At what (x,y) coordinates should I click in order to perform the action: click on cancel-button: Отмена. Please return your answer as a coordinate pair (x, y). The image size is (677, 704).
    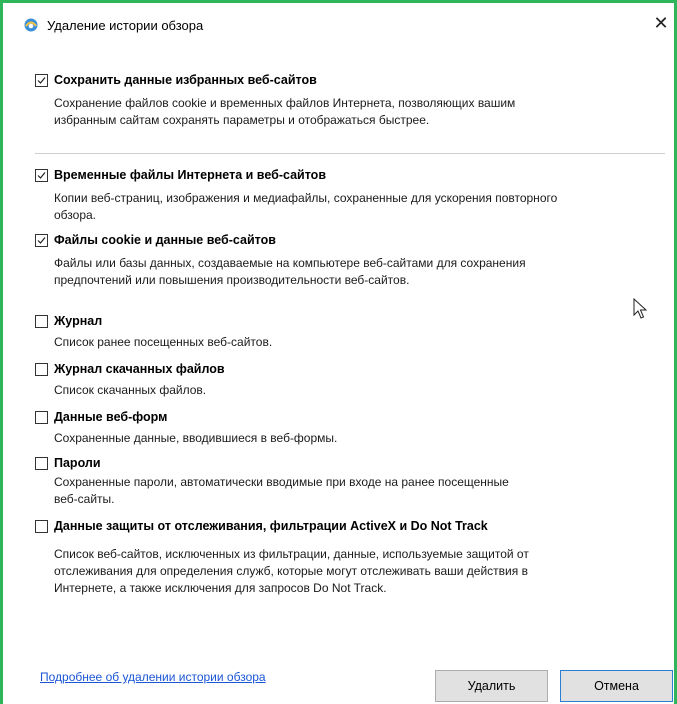
    Looking at the image, I should click on (616, 686).